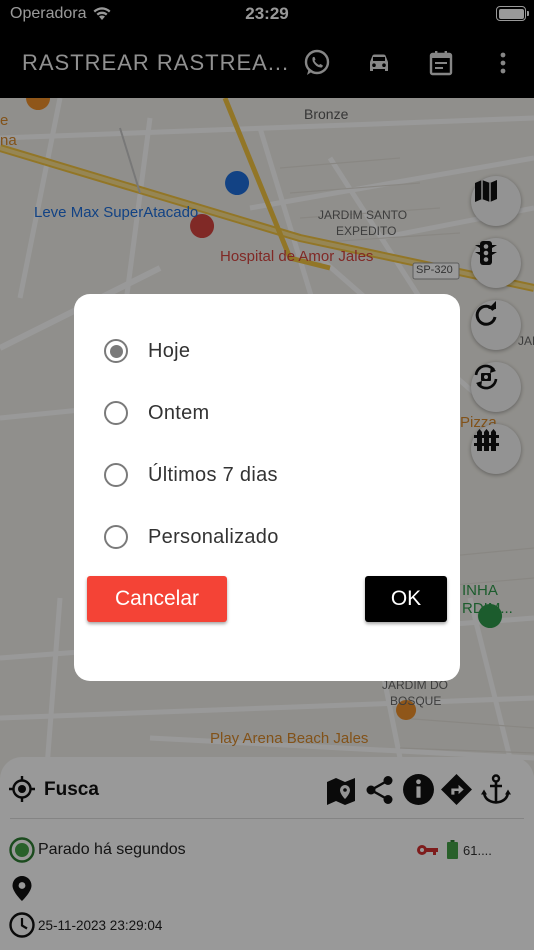  What do you see at coordinates (213, 474) in the screenshot?
I see `option-label: Últimos 7 dias` at bounding box center [213, 474].